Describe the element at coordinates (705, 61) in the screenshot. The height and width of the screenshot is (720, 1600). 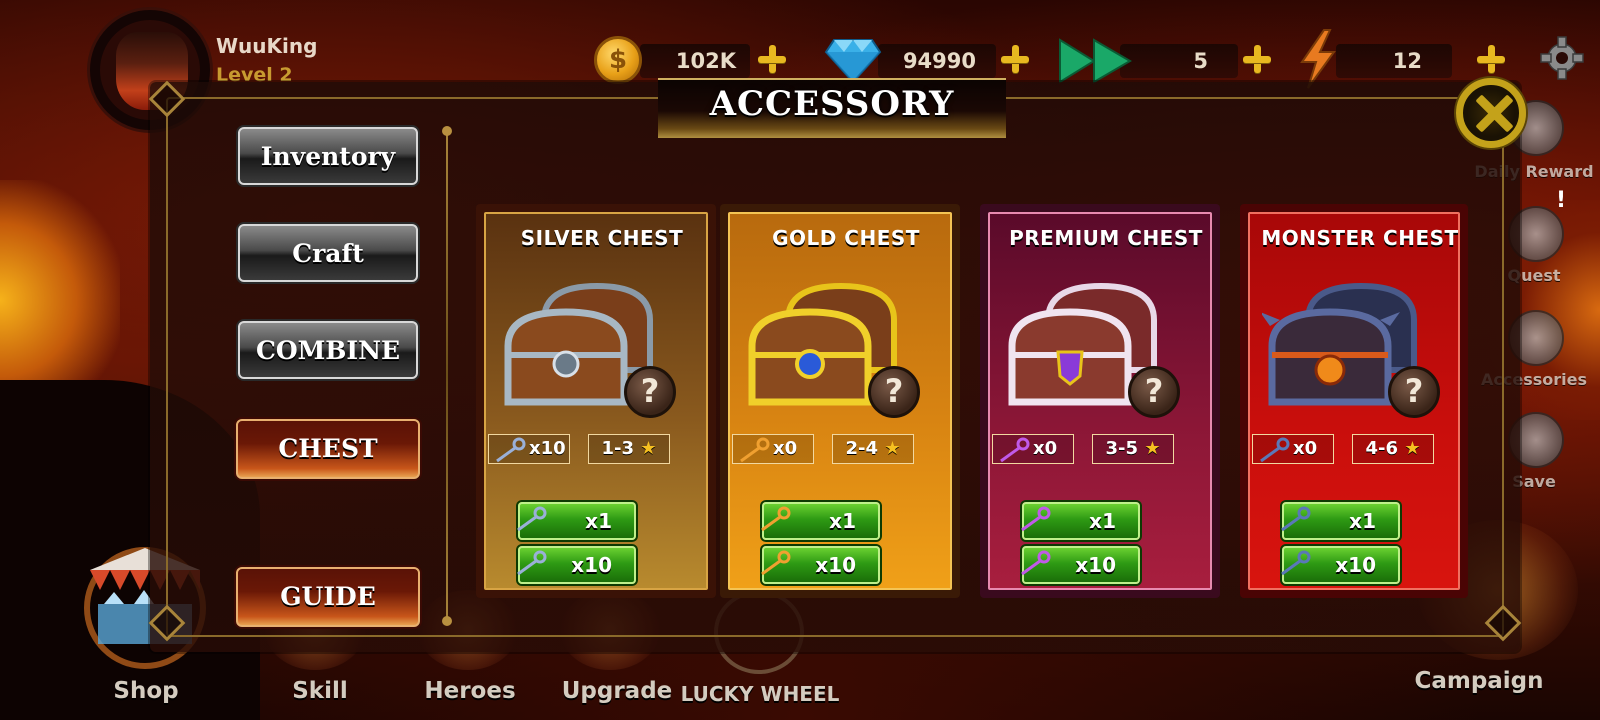
I see `coin-value: 102K` at that location.